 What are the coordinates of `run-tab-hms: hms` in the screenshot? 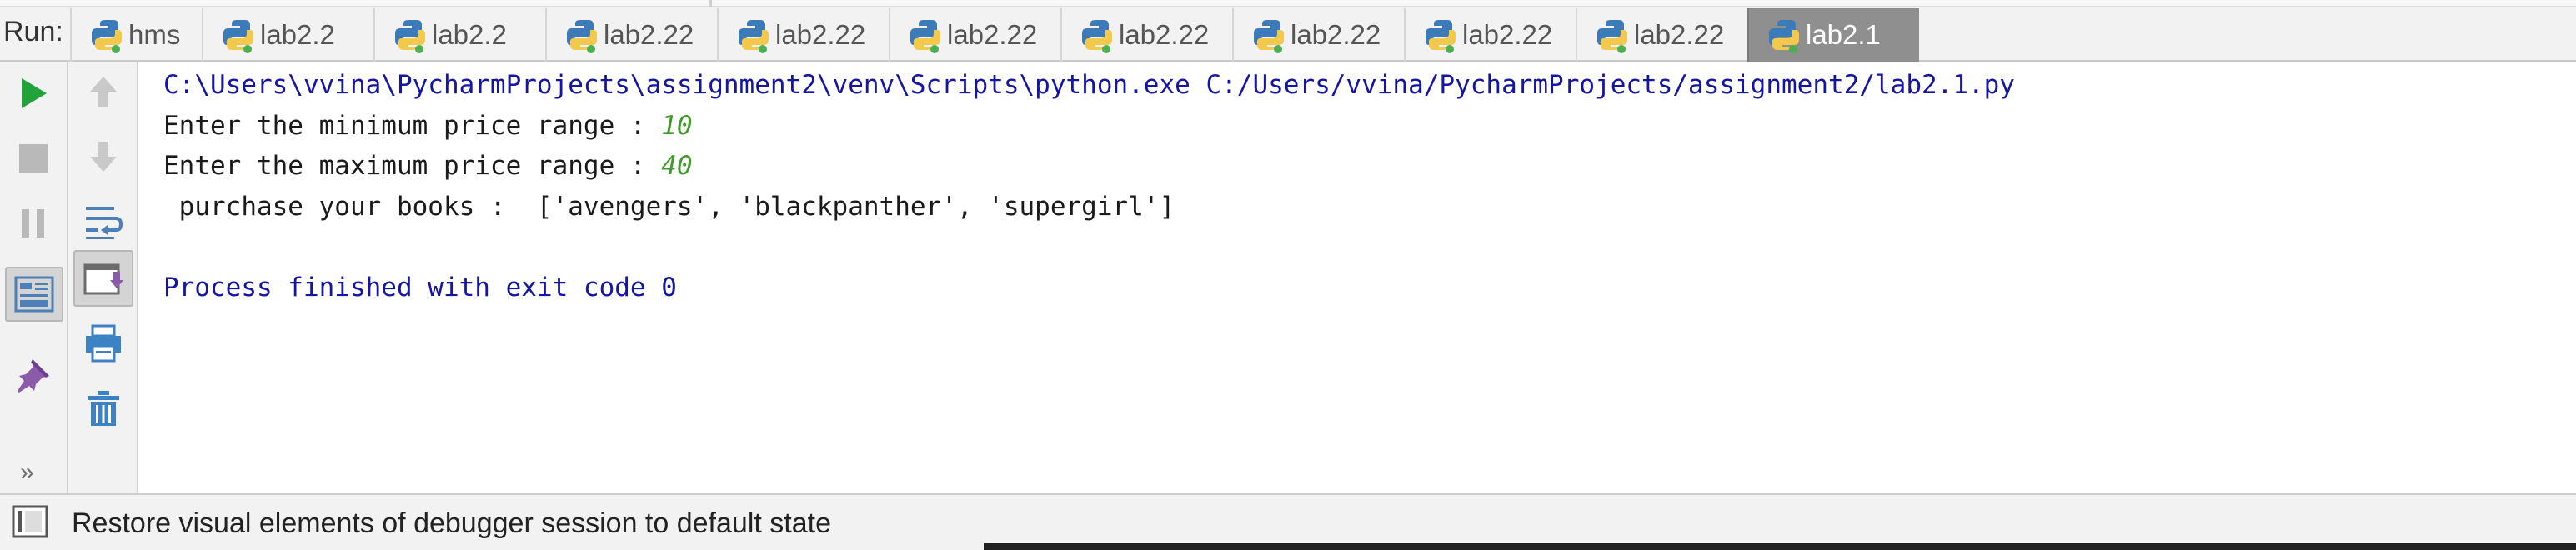 It's located at (136, 35).